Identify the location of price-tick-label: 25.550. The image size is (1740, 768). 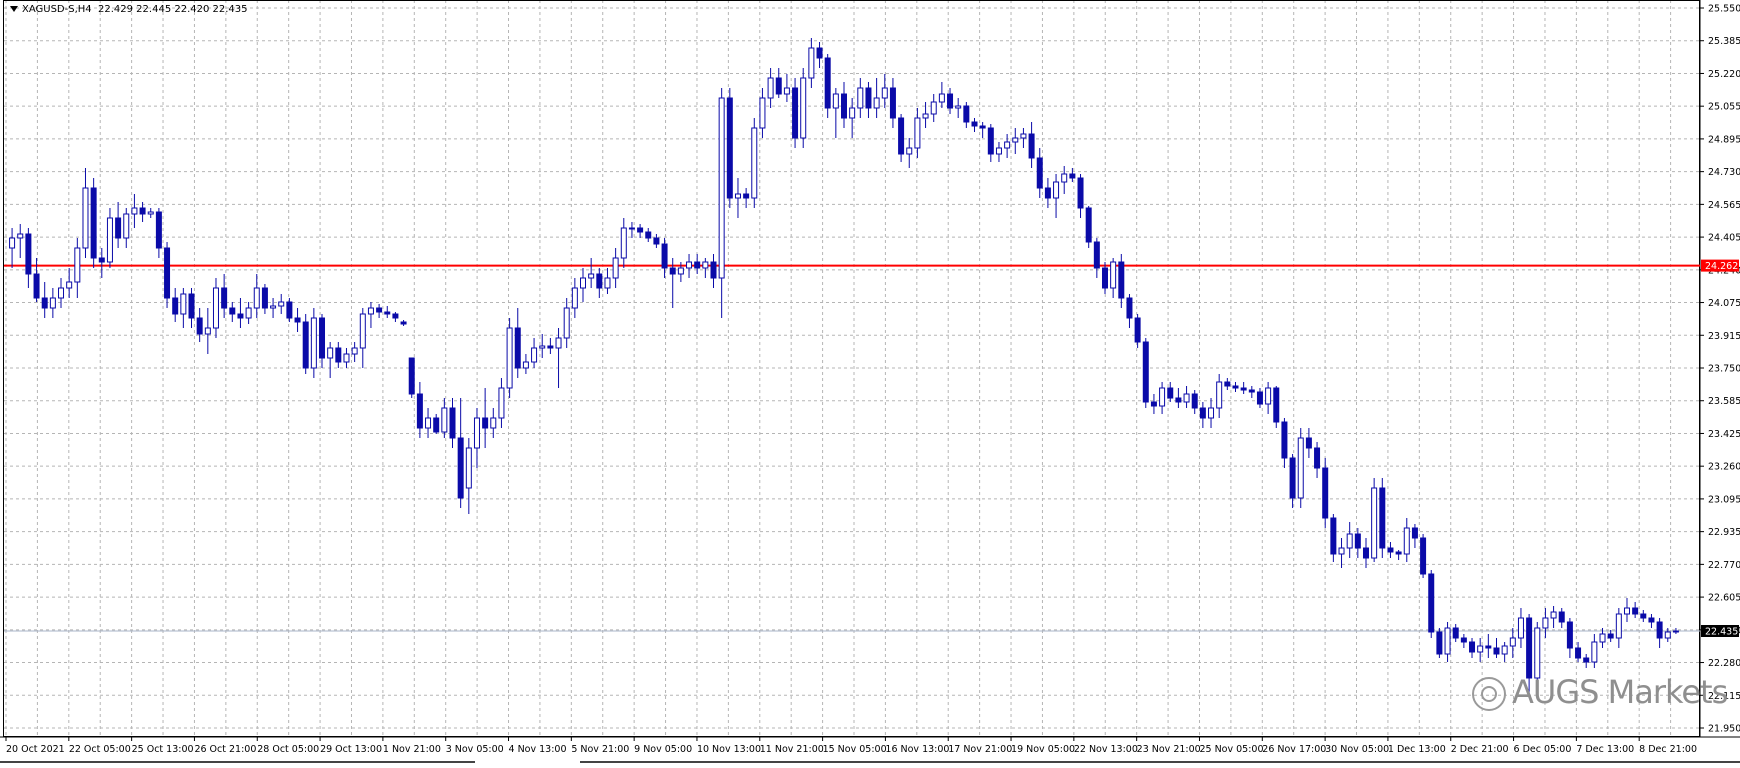
(1724, 9).